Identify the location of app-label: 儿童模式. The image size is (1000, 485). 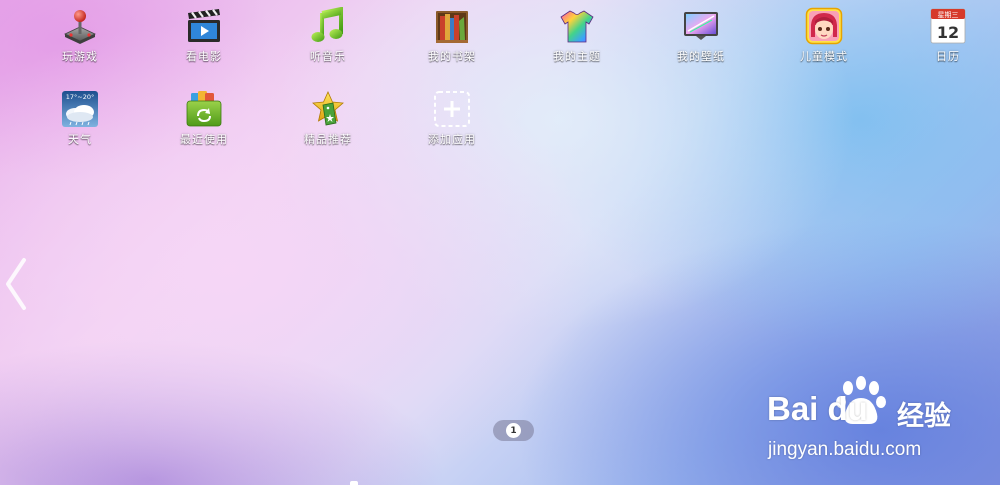
(824, 56).